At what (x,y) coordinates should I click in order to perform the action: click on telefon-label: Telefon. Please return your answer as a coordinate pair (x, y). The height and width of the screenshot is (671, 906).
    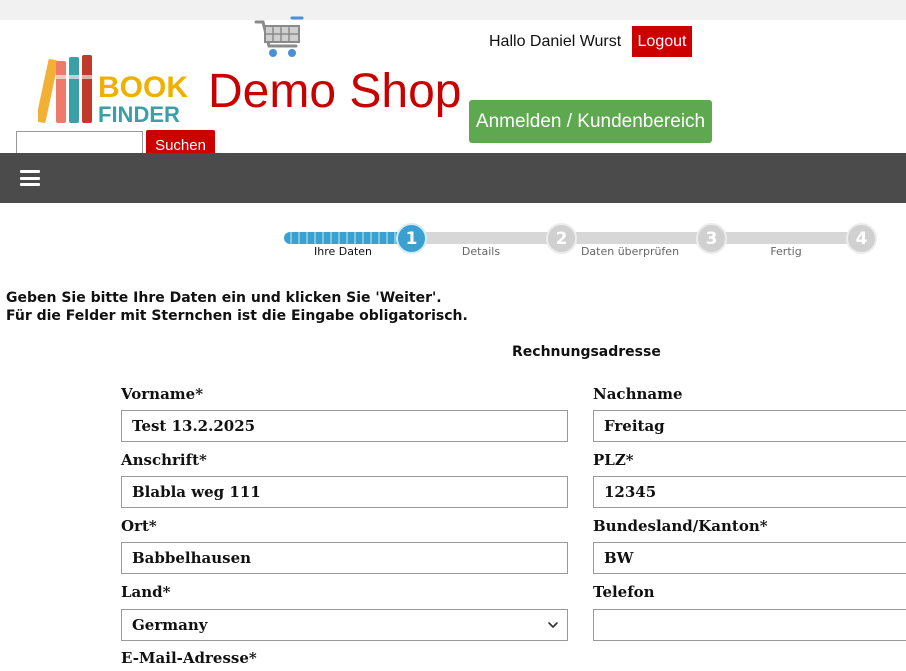
    Looking at the image, I should click on (624, 592).